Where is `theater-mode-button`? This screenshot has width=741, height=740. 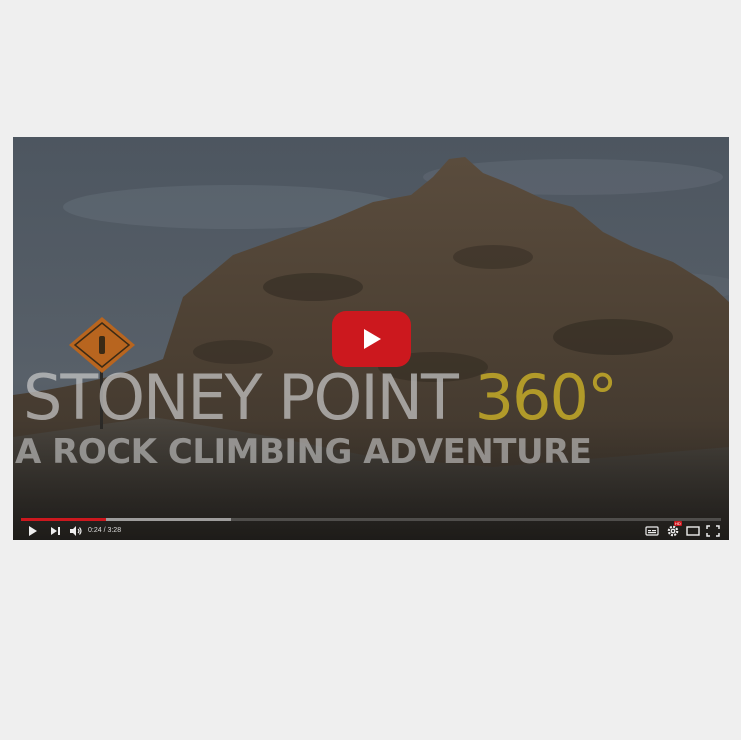
theater-mode-button is located at coordinates (693, 531).